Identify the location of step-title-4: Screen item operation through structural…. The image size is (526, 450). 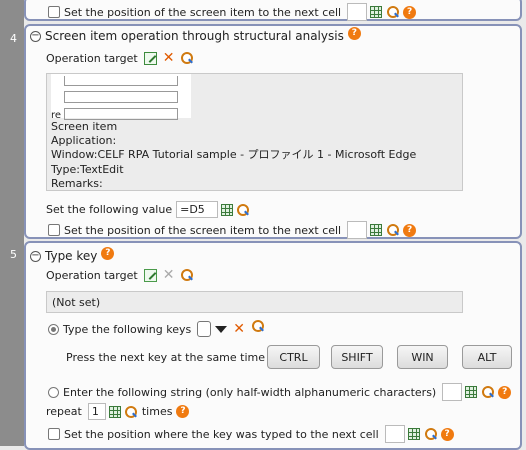
(194, 36).